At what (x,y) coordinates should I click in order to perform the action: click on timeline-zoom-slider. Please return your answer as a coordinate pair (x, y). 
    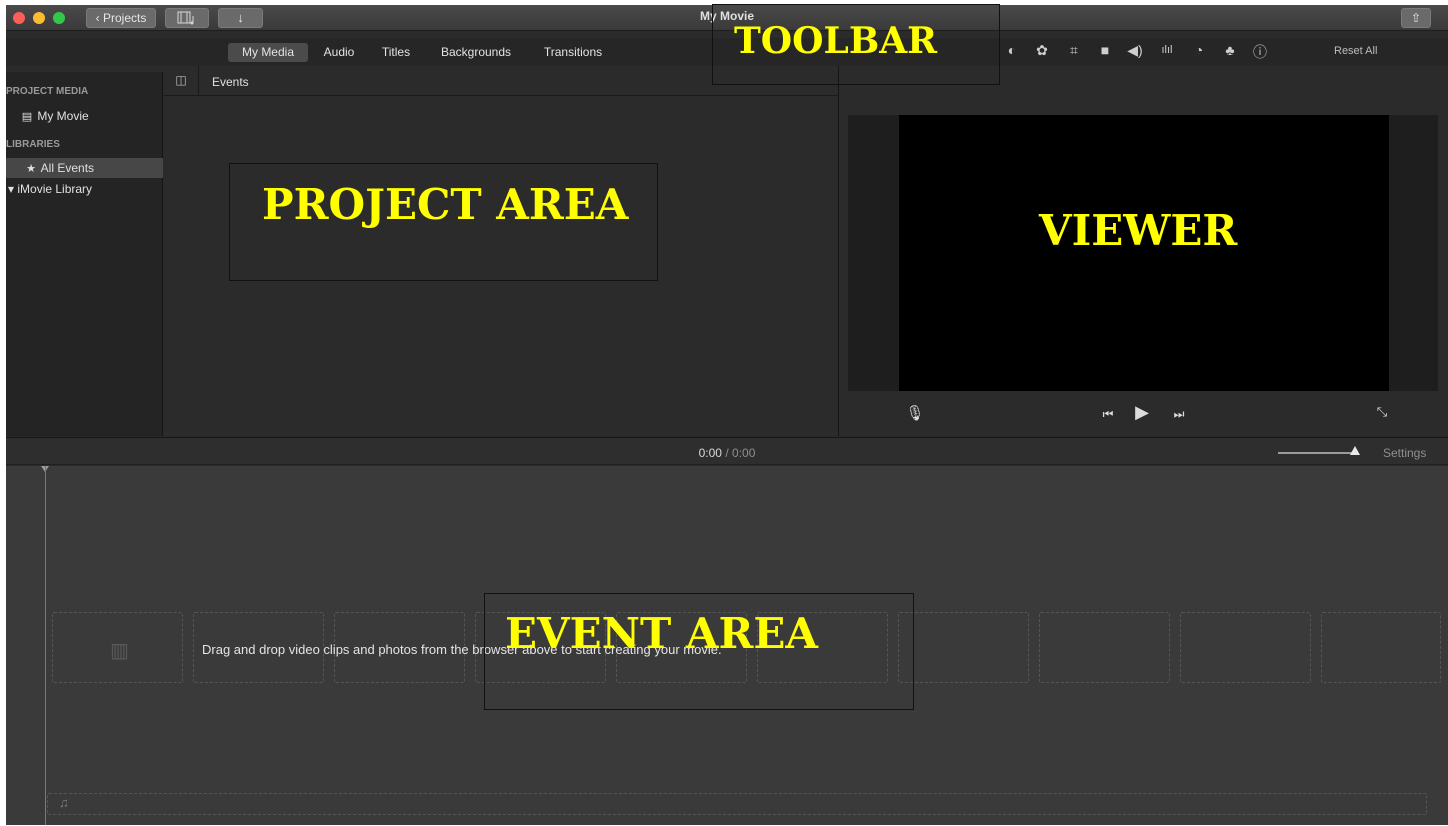
    Looking at the image, I should click on (1317, 453).